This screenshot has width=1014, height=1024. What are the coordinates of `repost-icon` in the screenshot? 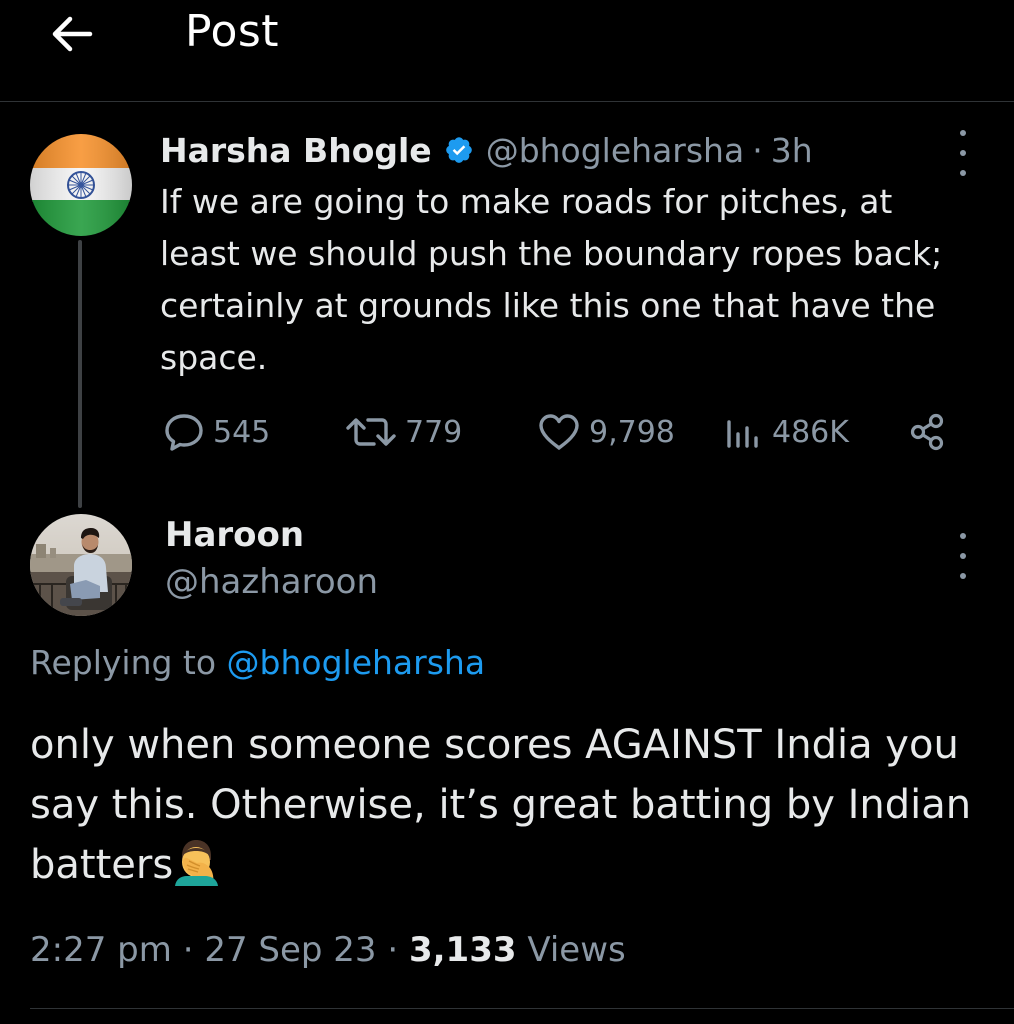 It's located at (371, 432).